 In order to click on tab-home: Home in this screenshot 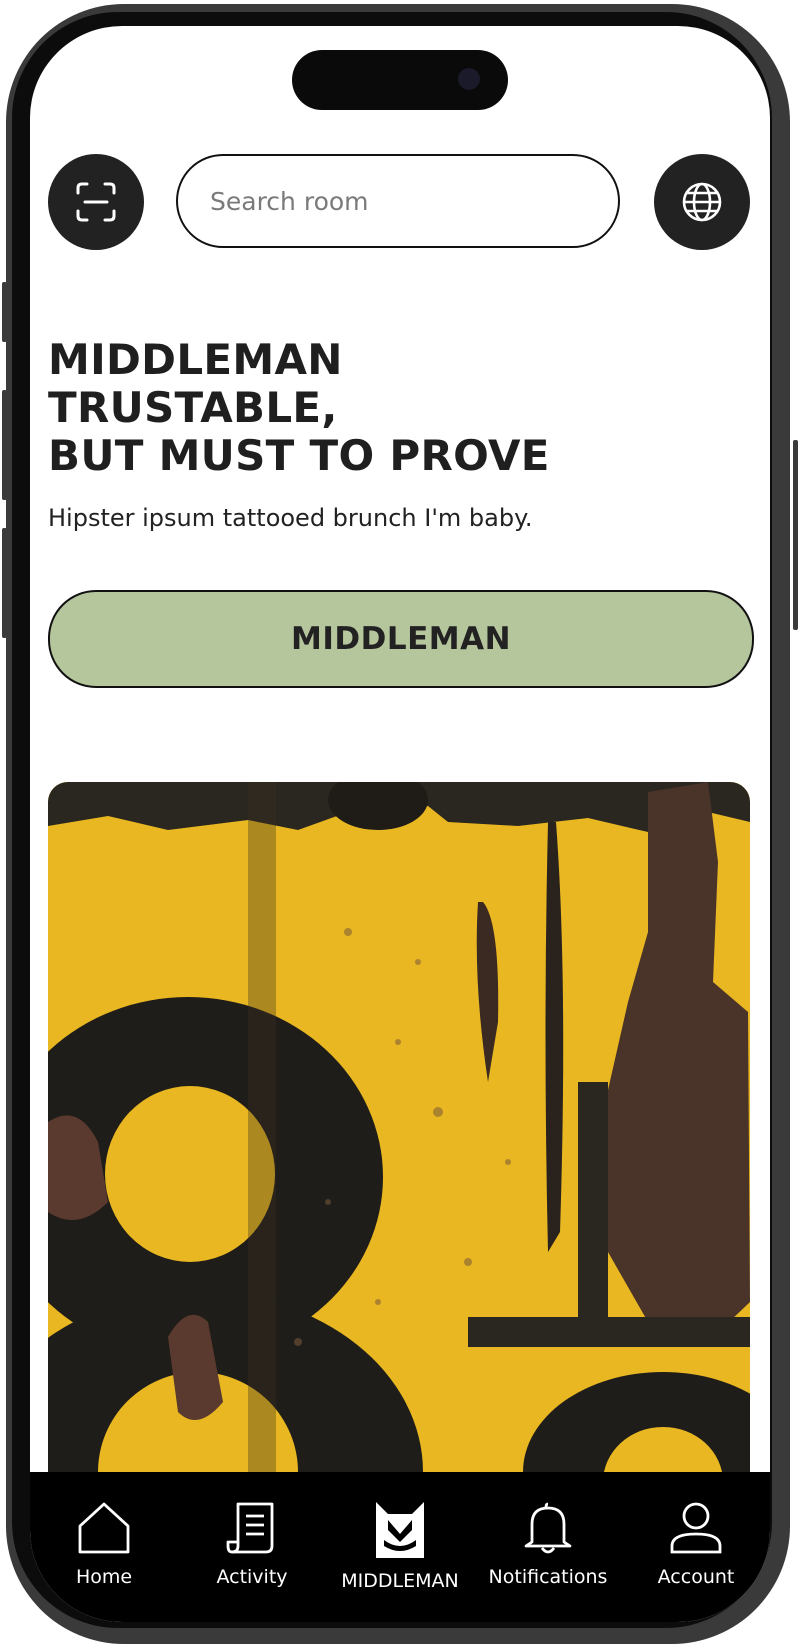, I will do `click(104, 1547)`.